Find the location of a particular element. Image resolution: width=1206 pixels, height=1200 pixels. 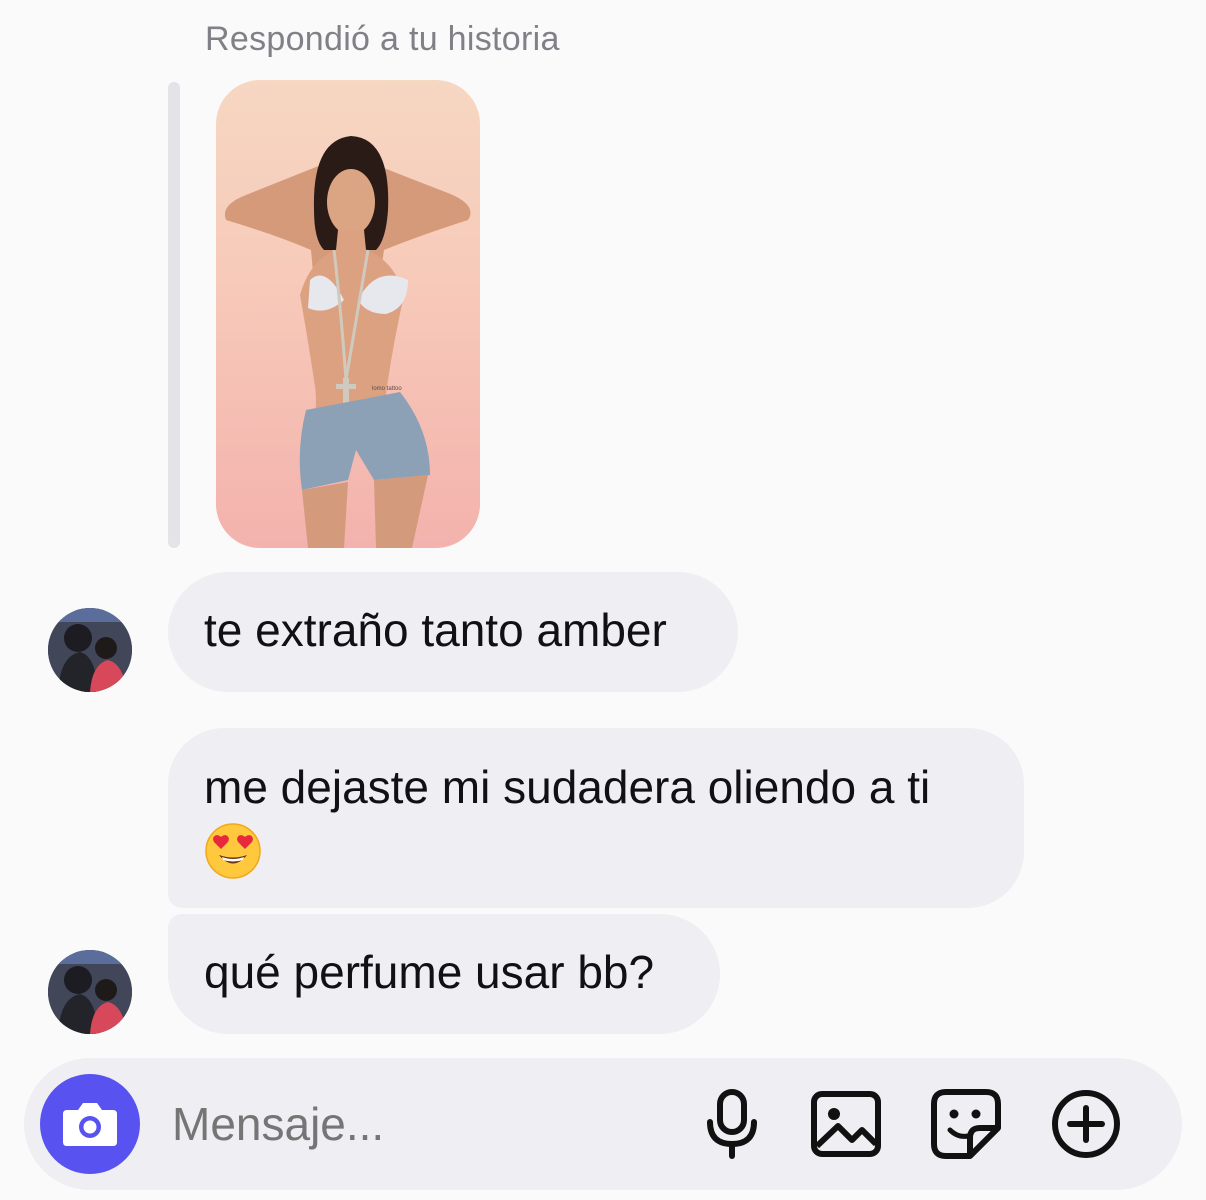

story-reply-caption: Respondió a tu historia is located at coordinates (382, 39).